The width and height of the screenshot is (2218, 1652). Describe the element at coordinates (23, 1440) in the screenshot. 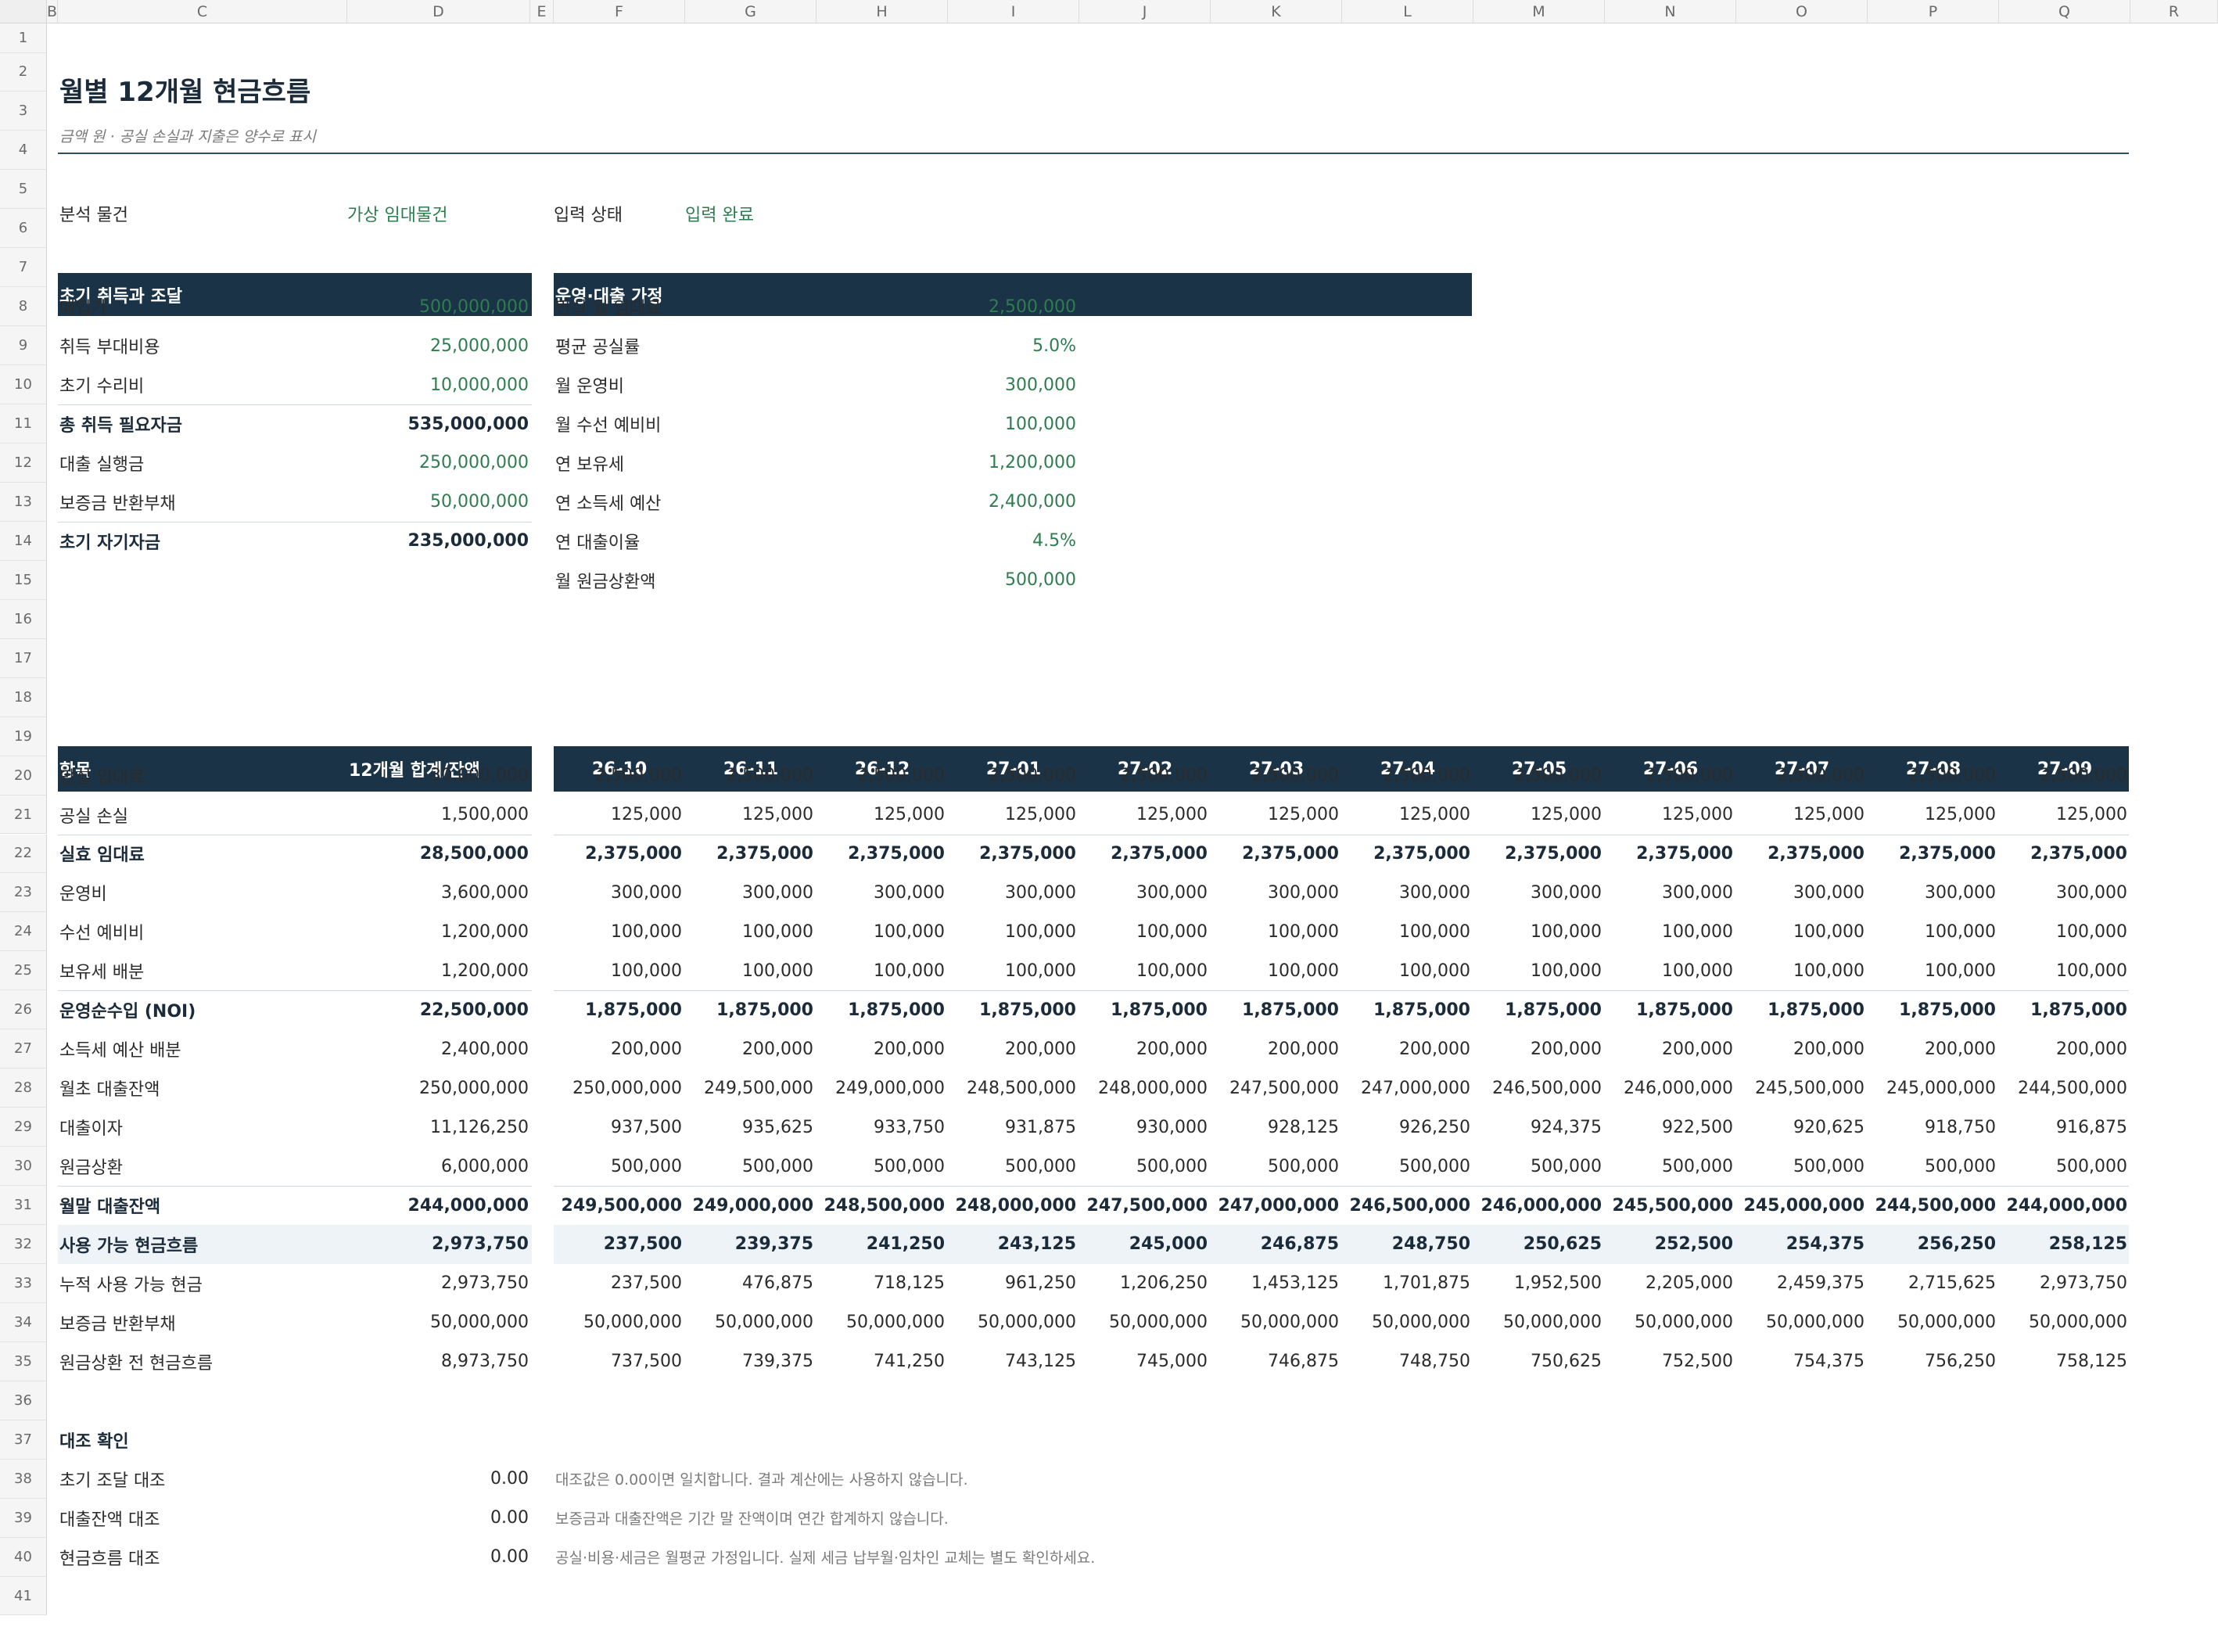

I see `row-header-37: 37` at that location.